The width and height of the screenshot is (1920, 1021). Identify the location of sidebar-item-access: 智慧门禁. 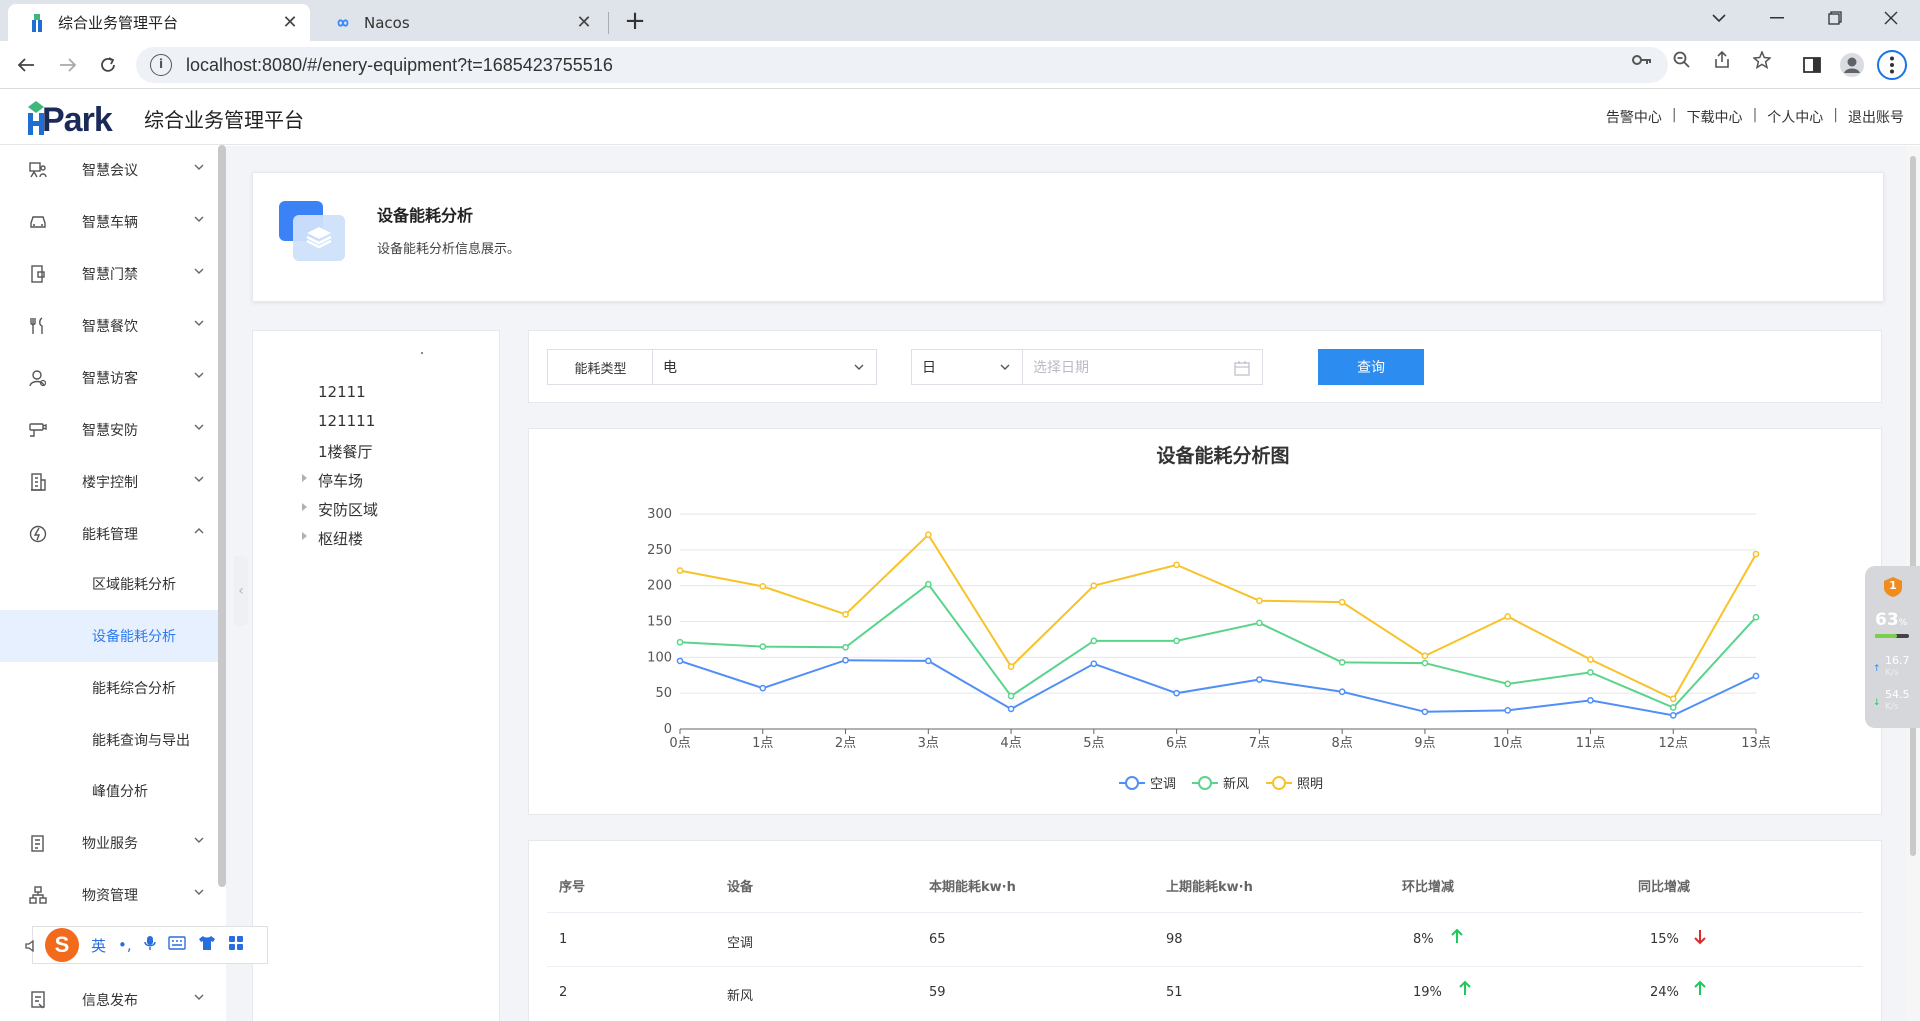
(109, 274).